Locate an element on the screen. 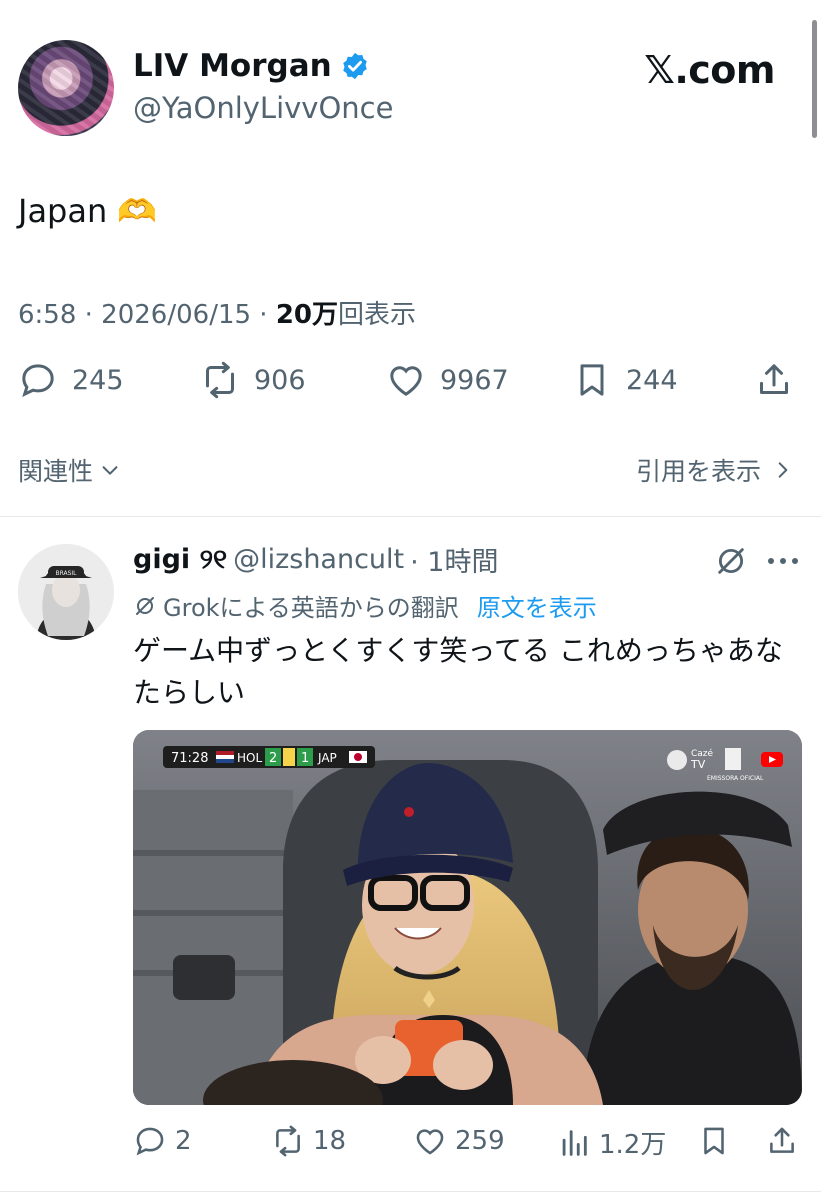 This screenshot has height=1200, width=821. chevron-down-icon is located at coordinates (110, 470).